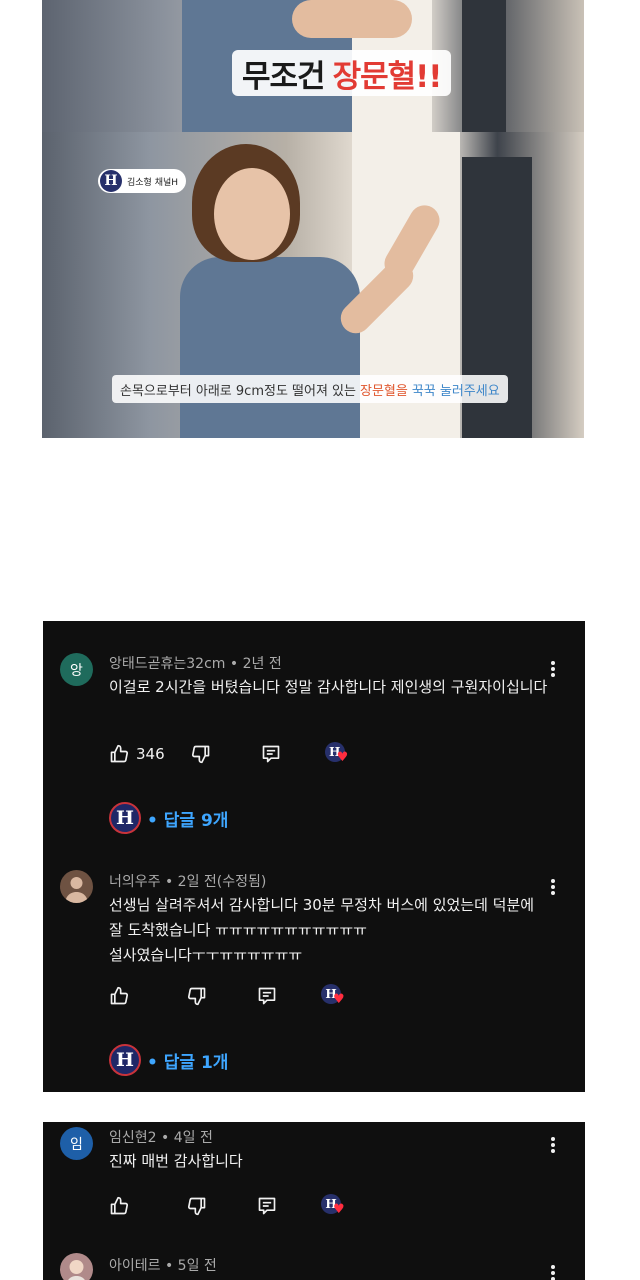 This screenshot has width=640, height=1280. Describe the element at coordinates (76, 669) in the screenshot. I see `avatar: 앙` at that location.